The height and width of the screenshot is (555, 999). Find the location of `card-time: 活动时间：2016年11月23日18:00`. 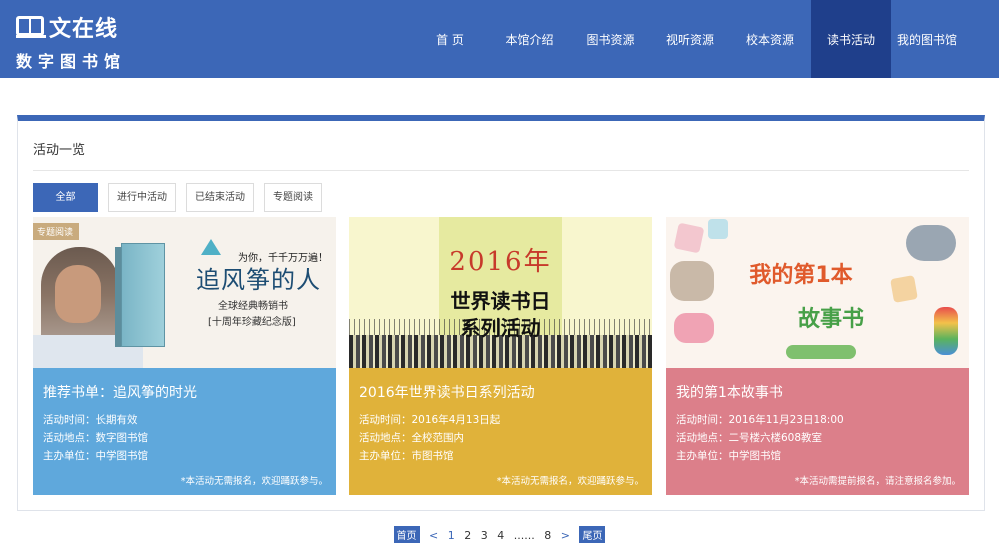

card-time: 活动时间：2016年11月23日18:00 is located at coordinates (760, 420).